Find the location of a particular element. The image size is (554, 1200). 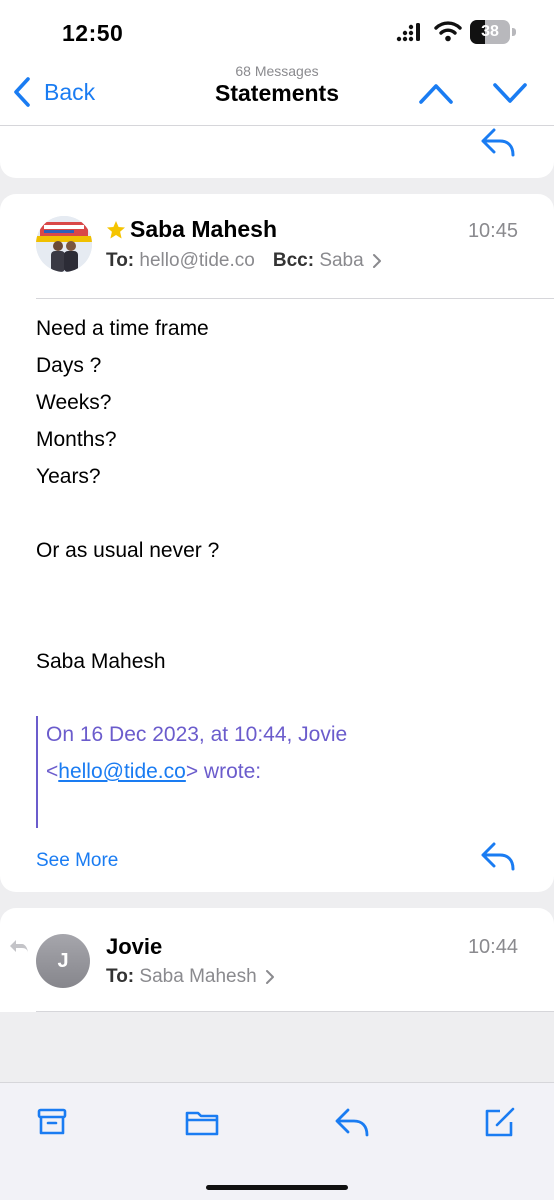

chevron-down-icon is located at coordinates (510, 93).